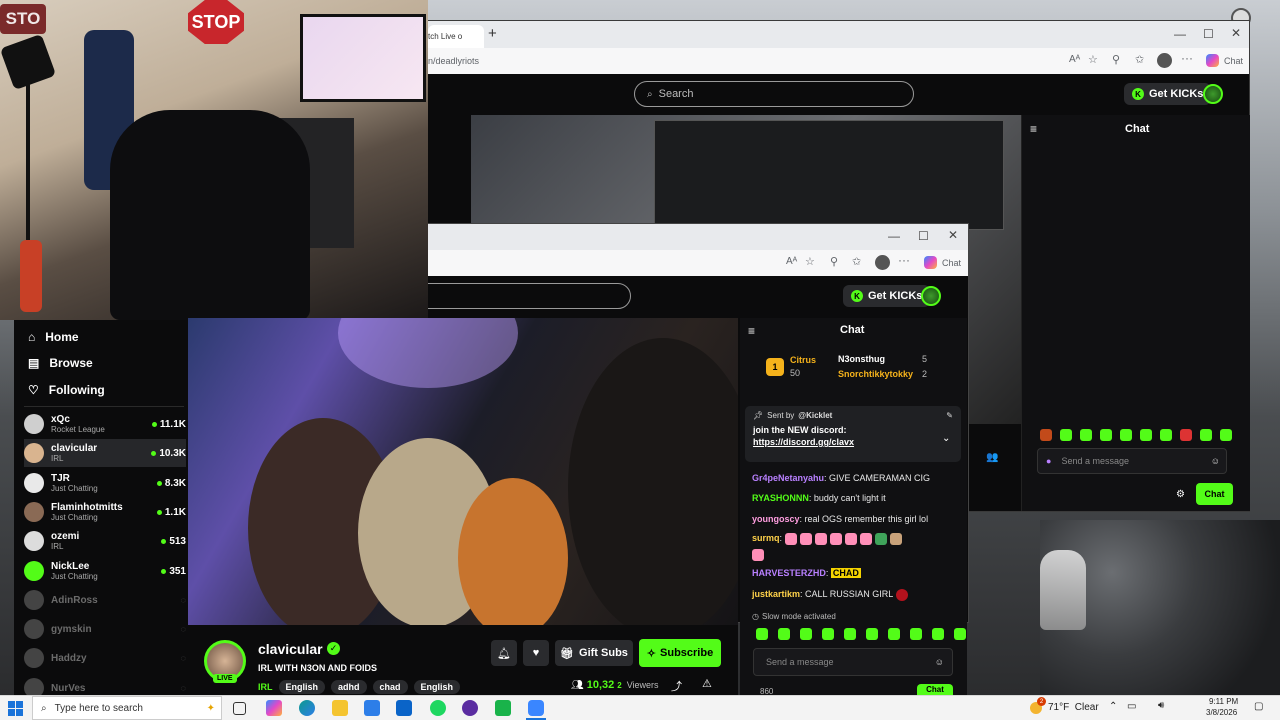  Describe the element at coordinates (853, 662) in the screenshot. I see `chat-input: Send a message ☺` at that location.